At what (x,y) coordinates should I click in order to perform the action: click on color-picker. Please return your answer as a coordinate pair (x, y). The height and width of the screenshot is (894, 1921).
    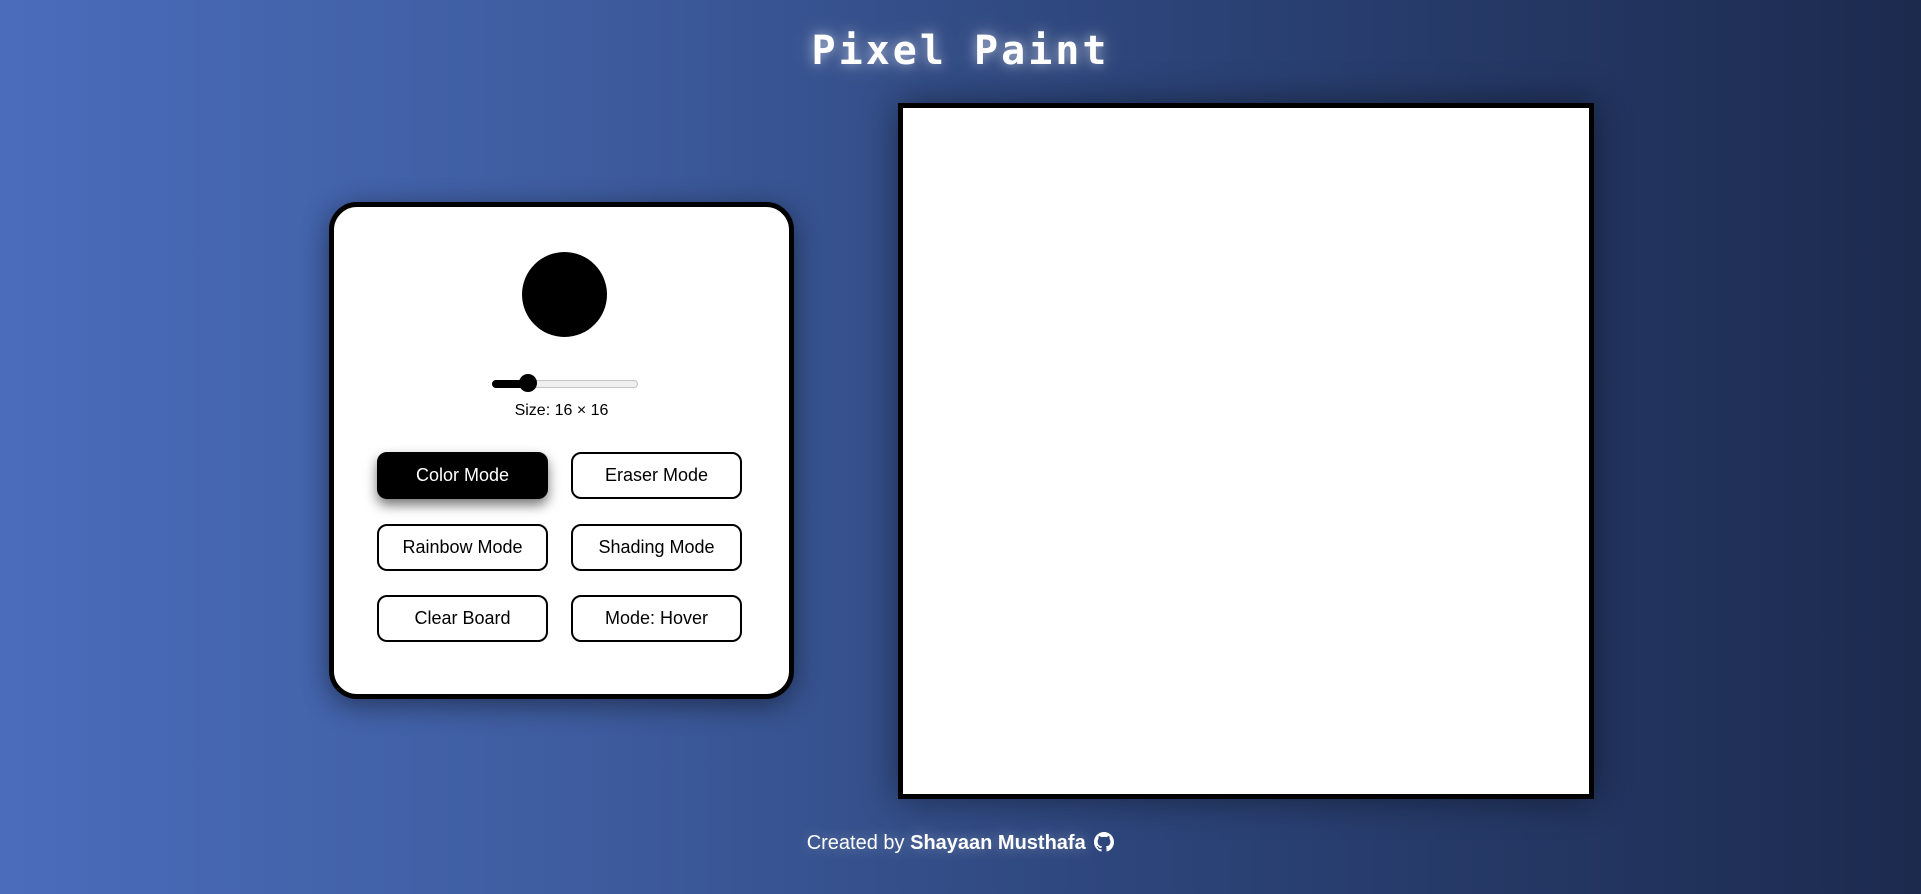
    Looking at the image, I should click on (564, 294).